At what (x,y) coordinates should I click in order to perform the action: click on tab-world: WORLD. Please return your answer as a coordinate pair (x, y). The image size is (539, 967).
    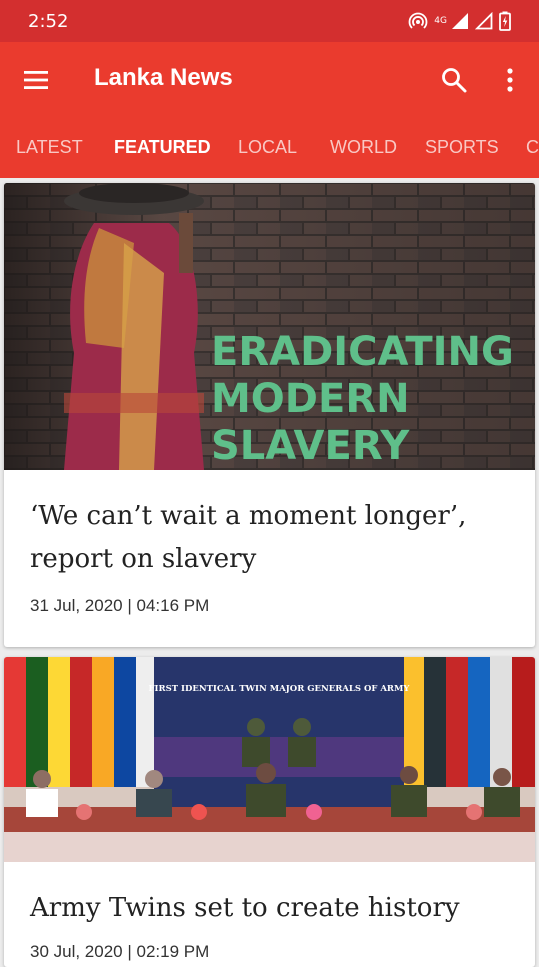
    Looking at the image, I should click on (363, 148).